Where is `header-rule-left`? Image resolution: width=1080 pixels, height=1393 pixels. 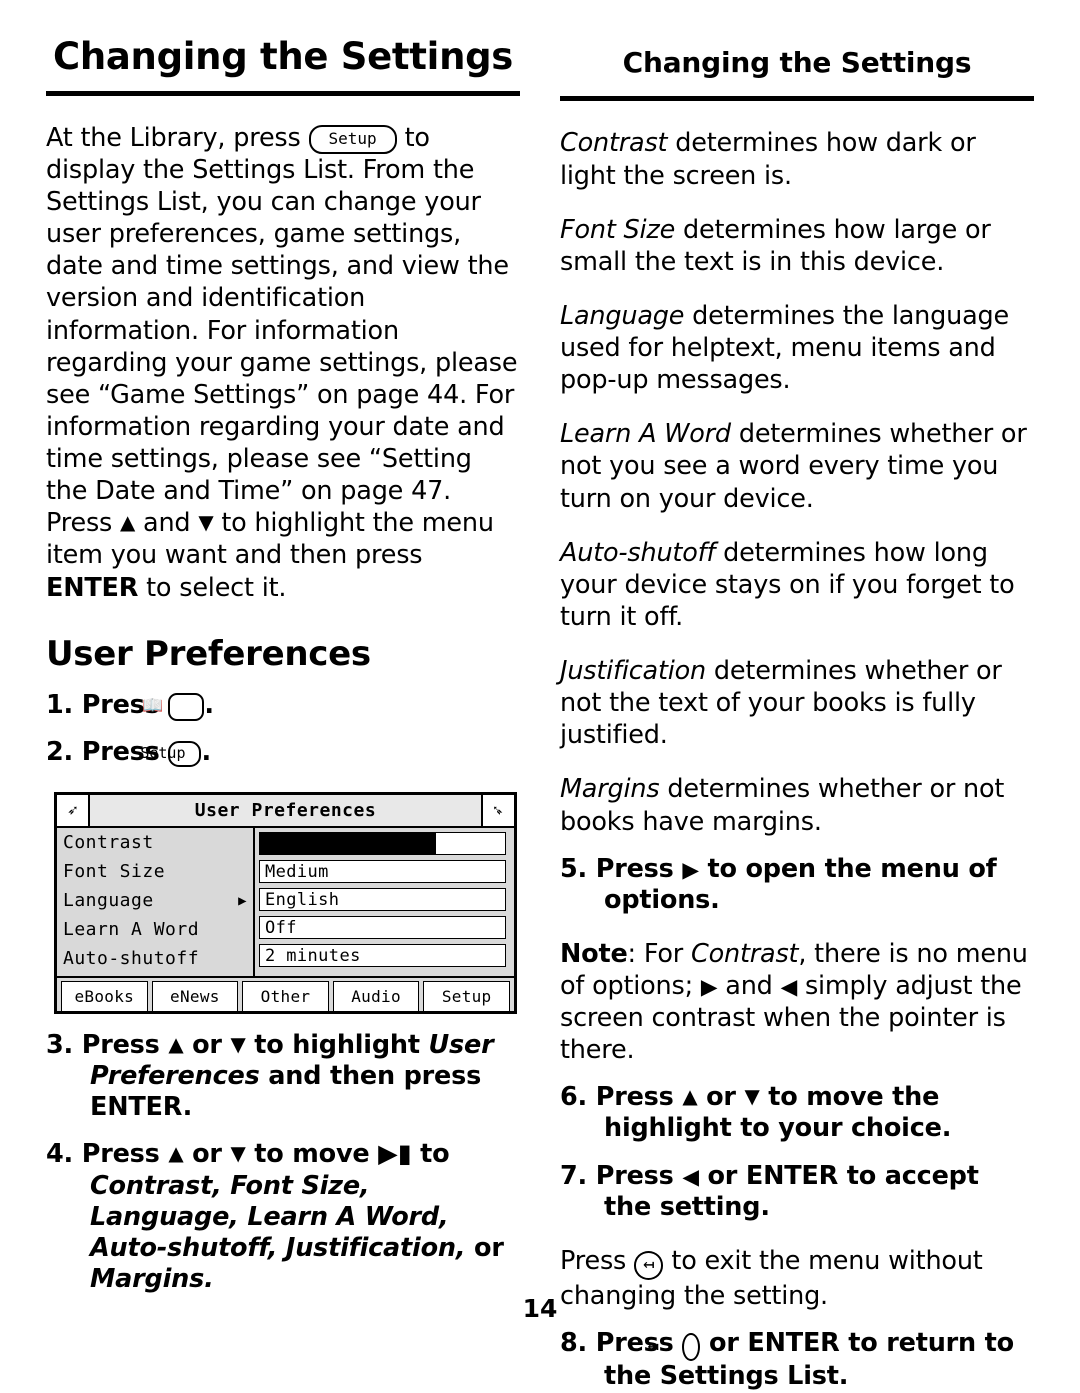 header-rule-left is located at coordinates (283, 93).